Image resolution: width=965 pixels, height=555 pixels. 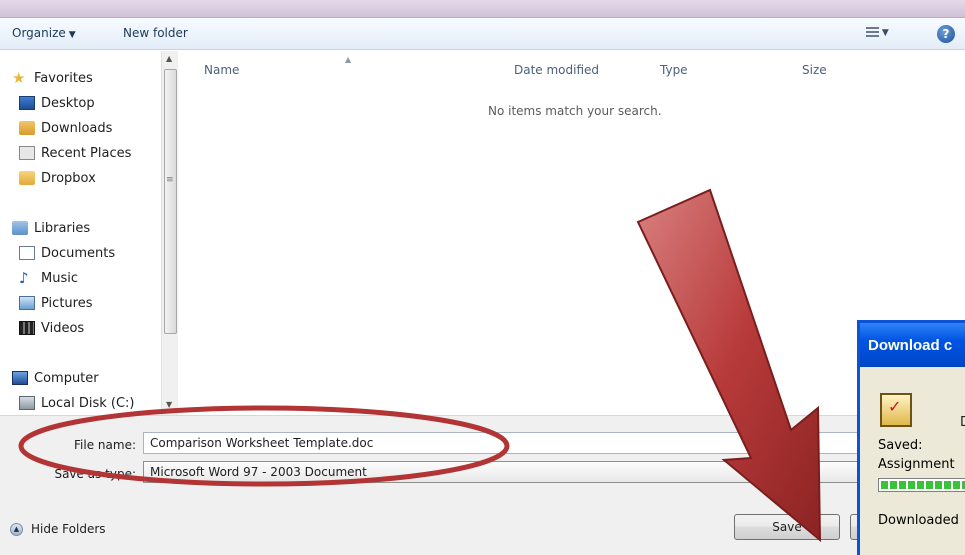 I want to click on column-headers: Name ▲ Date modified Type Size, so click(x=572, y=65).